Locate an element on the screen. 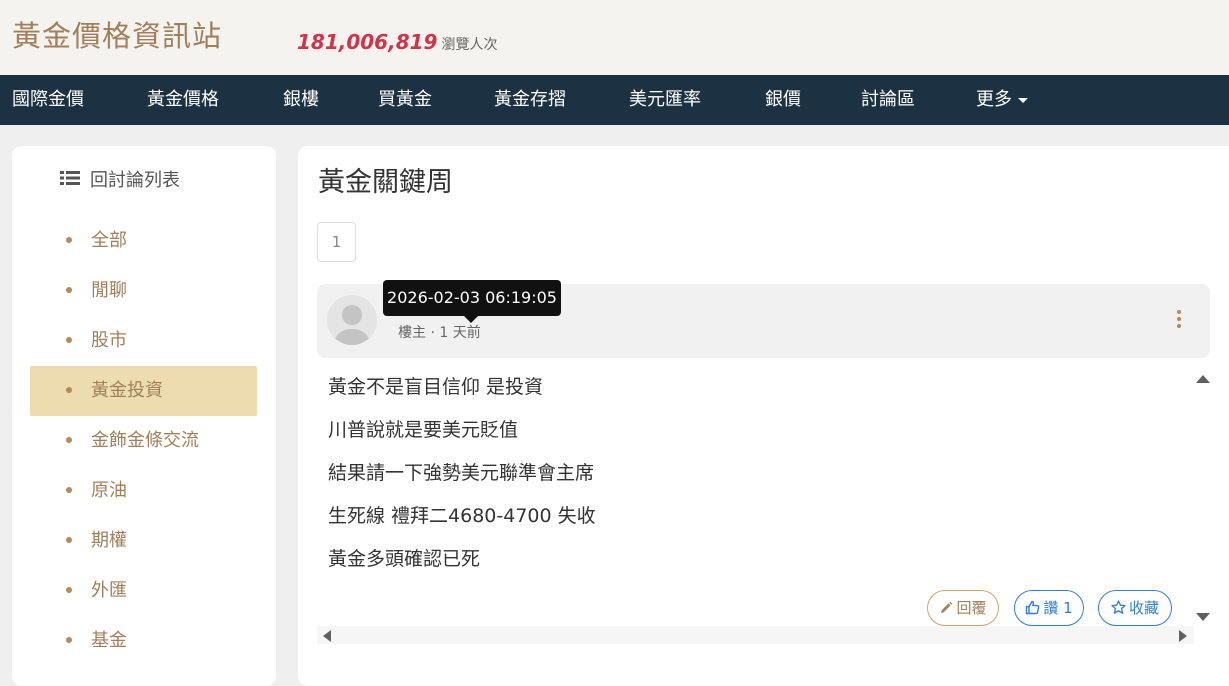  post-time-ago: 1 天前 is located at coordinates (459, 333).